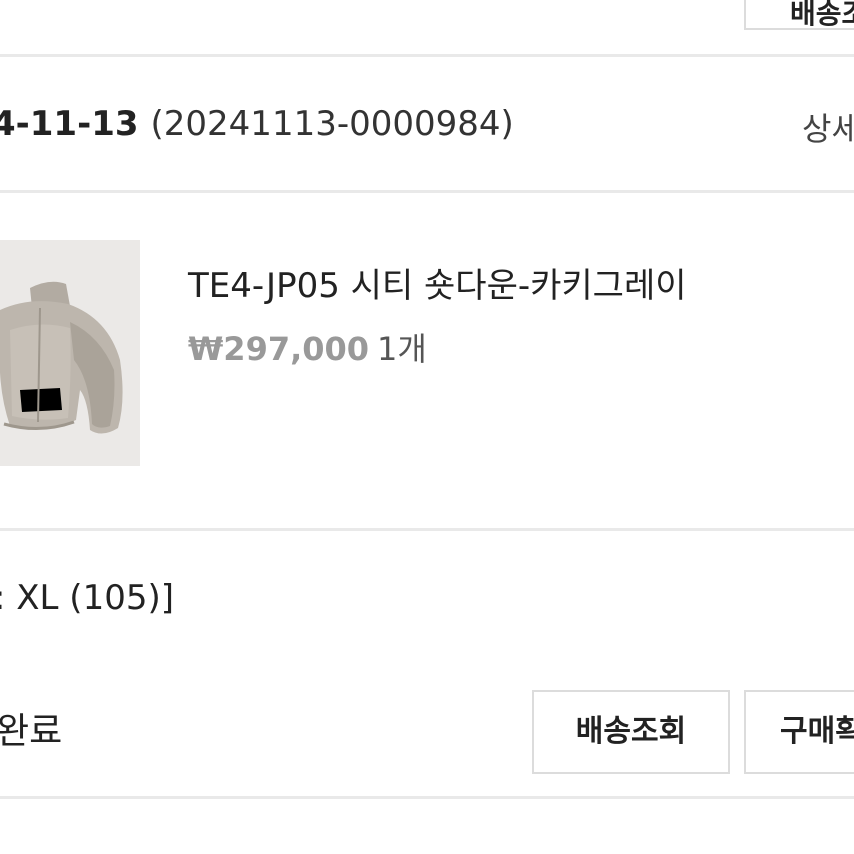  I want to click on product-price-line: ₩297,000 1개, so click(307, 347).